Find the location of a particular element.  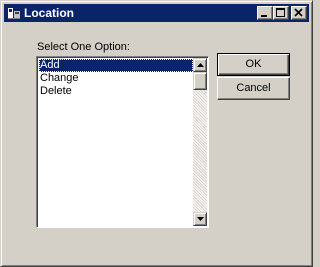

title-bar: Location is located at coordinates (156, 13).